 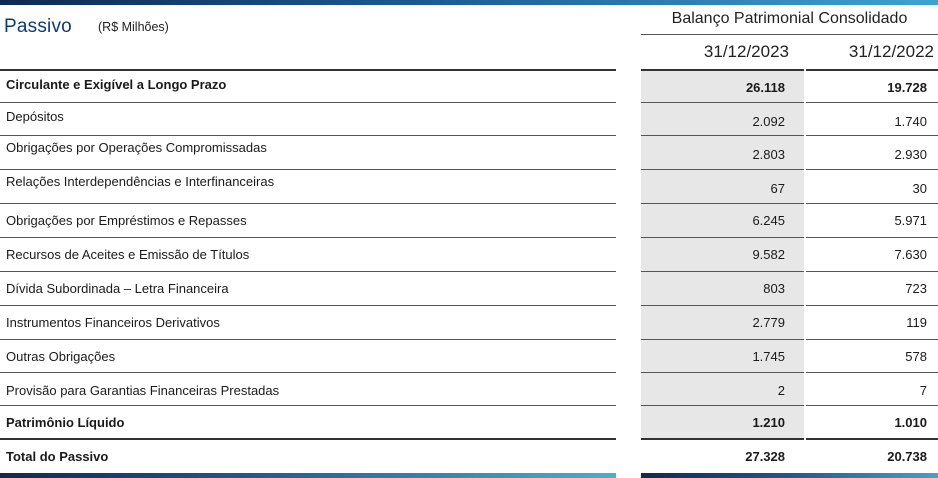 I want to click on row-label: Total do Passivo, so click(x=57, y=456).